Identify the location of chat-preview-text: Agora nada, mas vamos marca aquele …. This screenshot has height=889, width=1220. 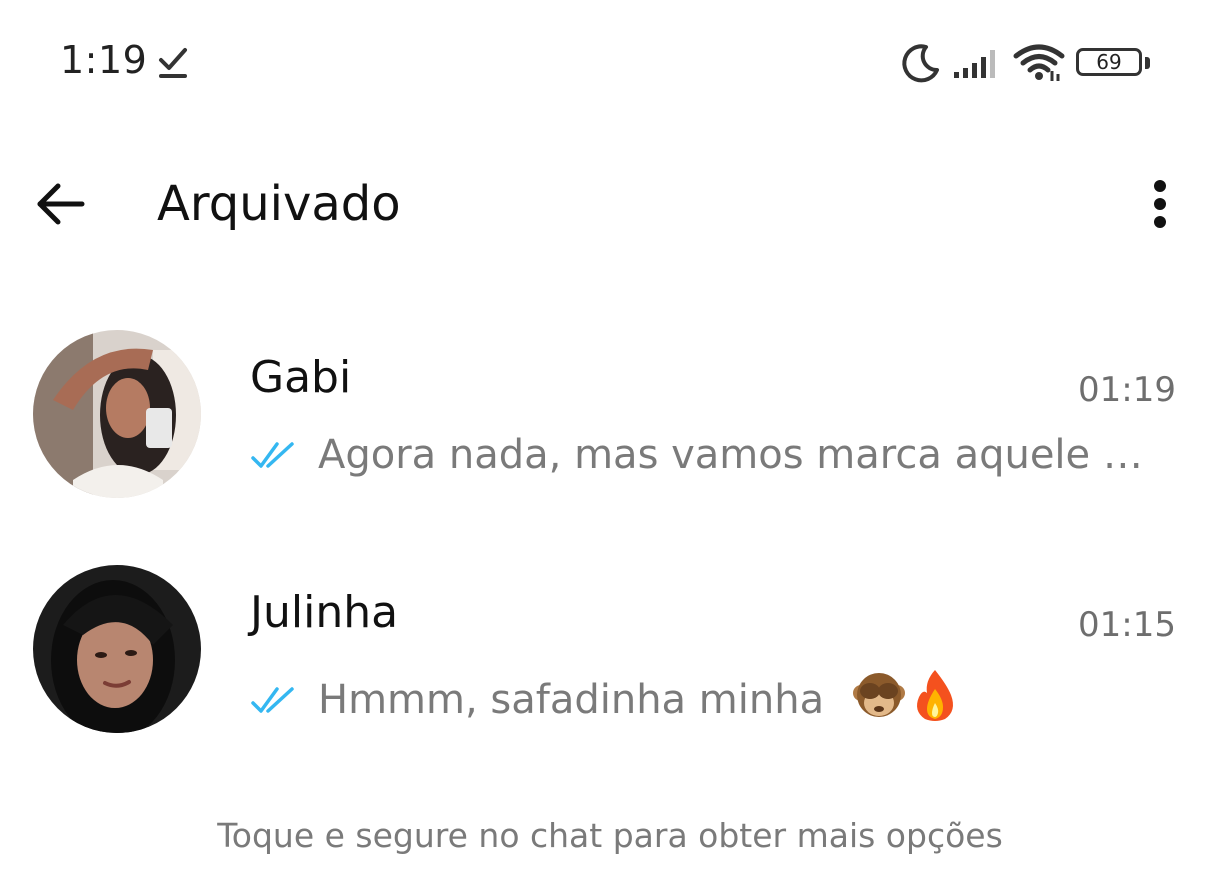
(730, 455).